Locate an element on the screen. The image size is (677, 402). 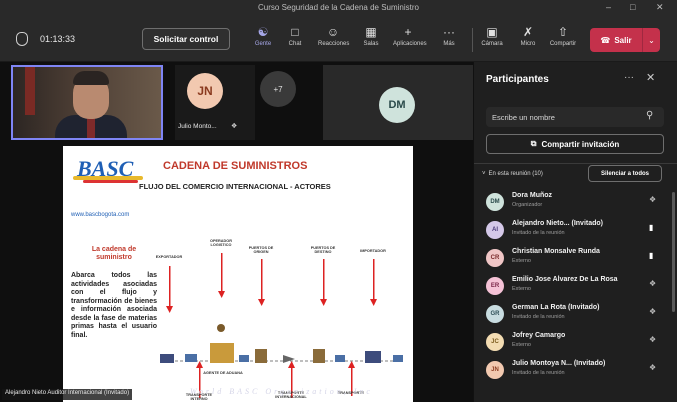
avatar: AI is located at coordinates (495, 230).